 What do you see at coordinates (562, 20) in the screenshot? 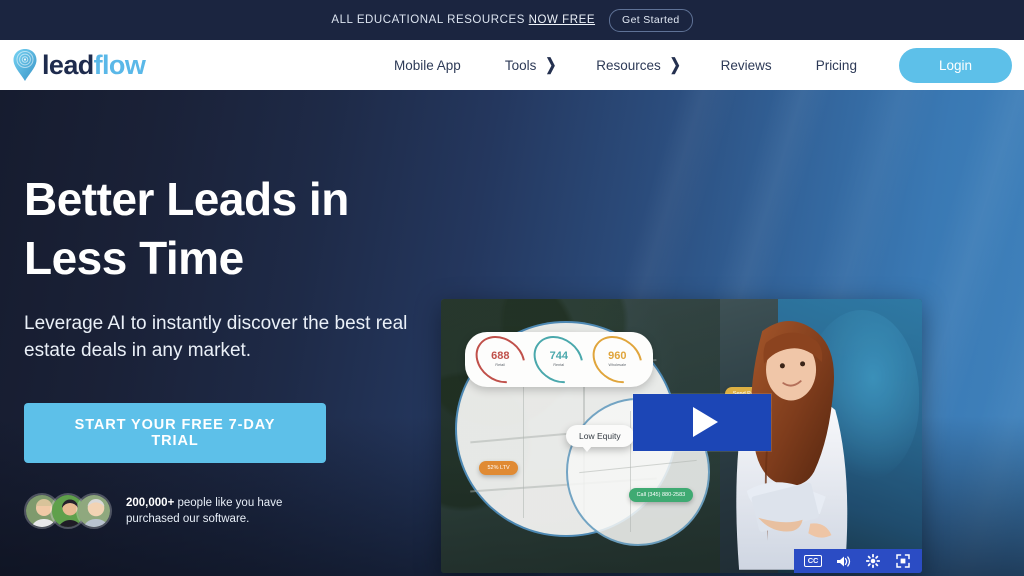
I see `announcement-text-highlight: NOW FREE` at bounding box center [562, 20].